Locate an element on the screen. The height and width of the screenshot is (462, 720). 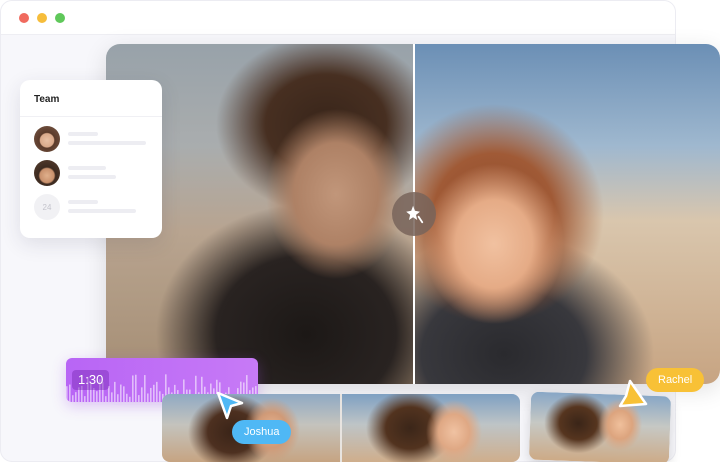
divider is located at coordinates (91, 116).